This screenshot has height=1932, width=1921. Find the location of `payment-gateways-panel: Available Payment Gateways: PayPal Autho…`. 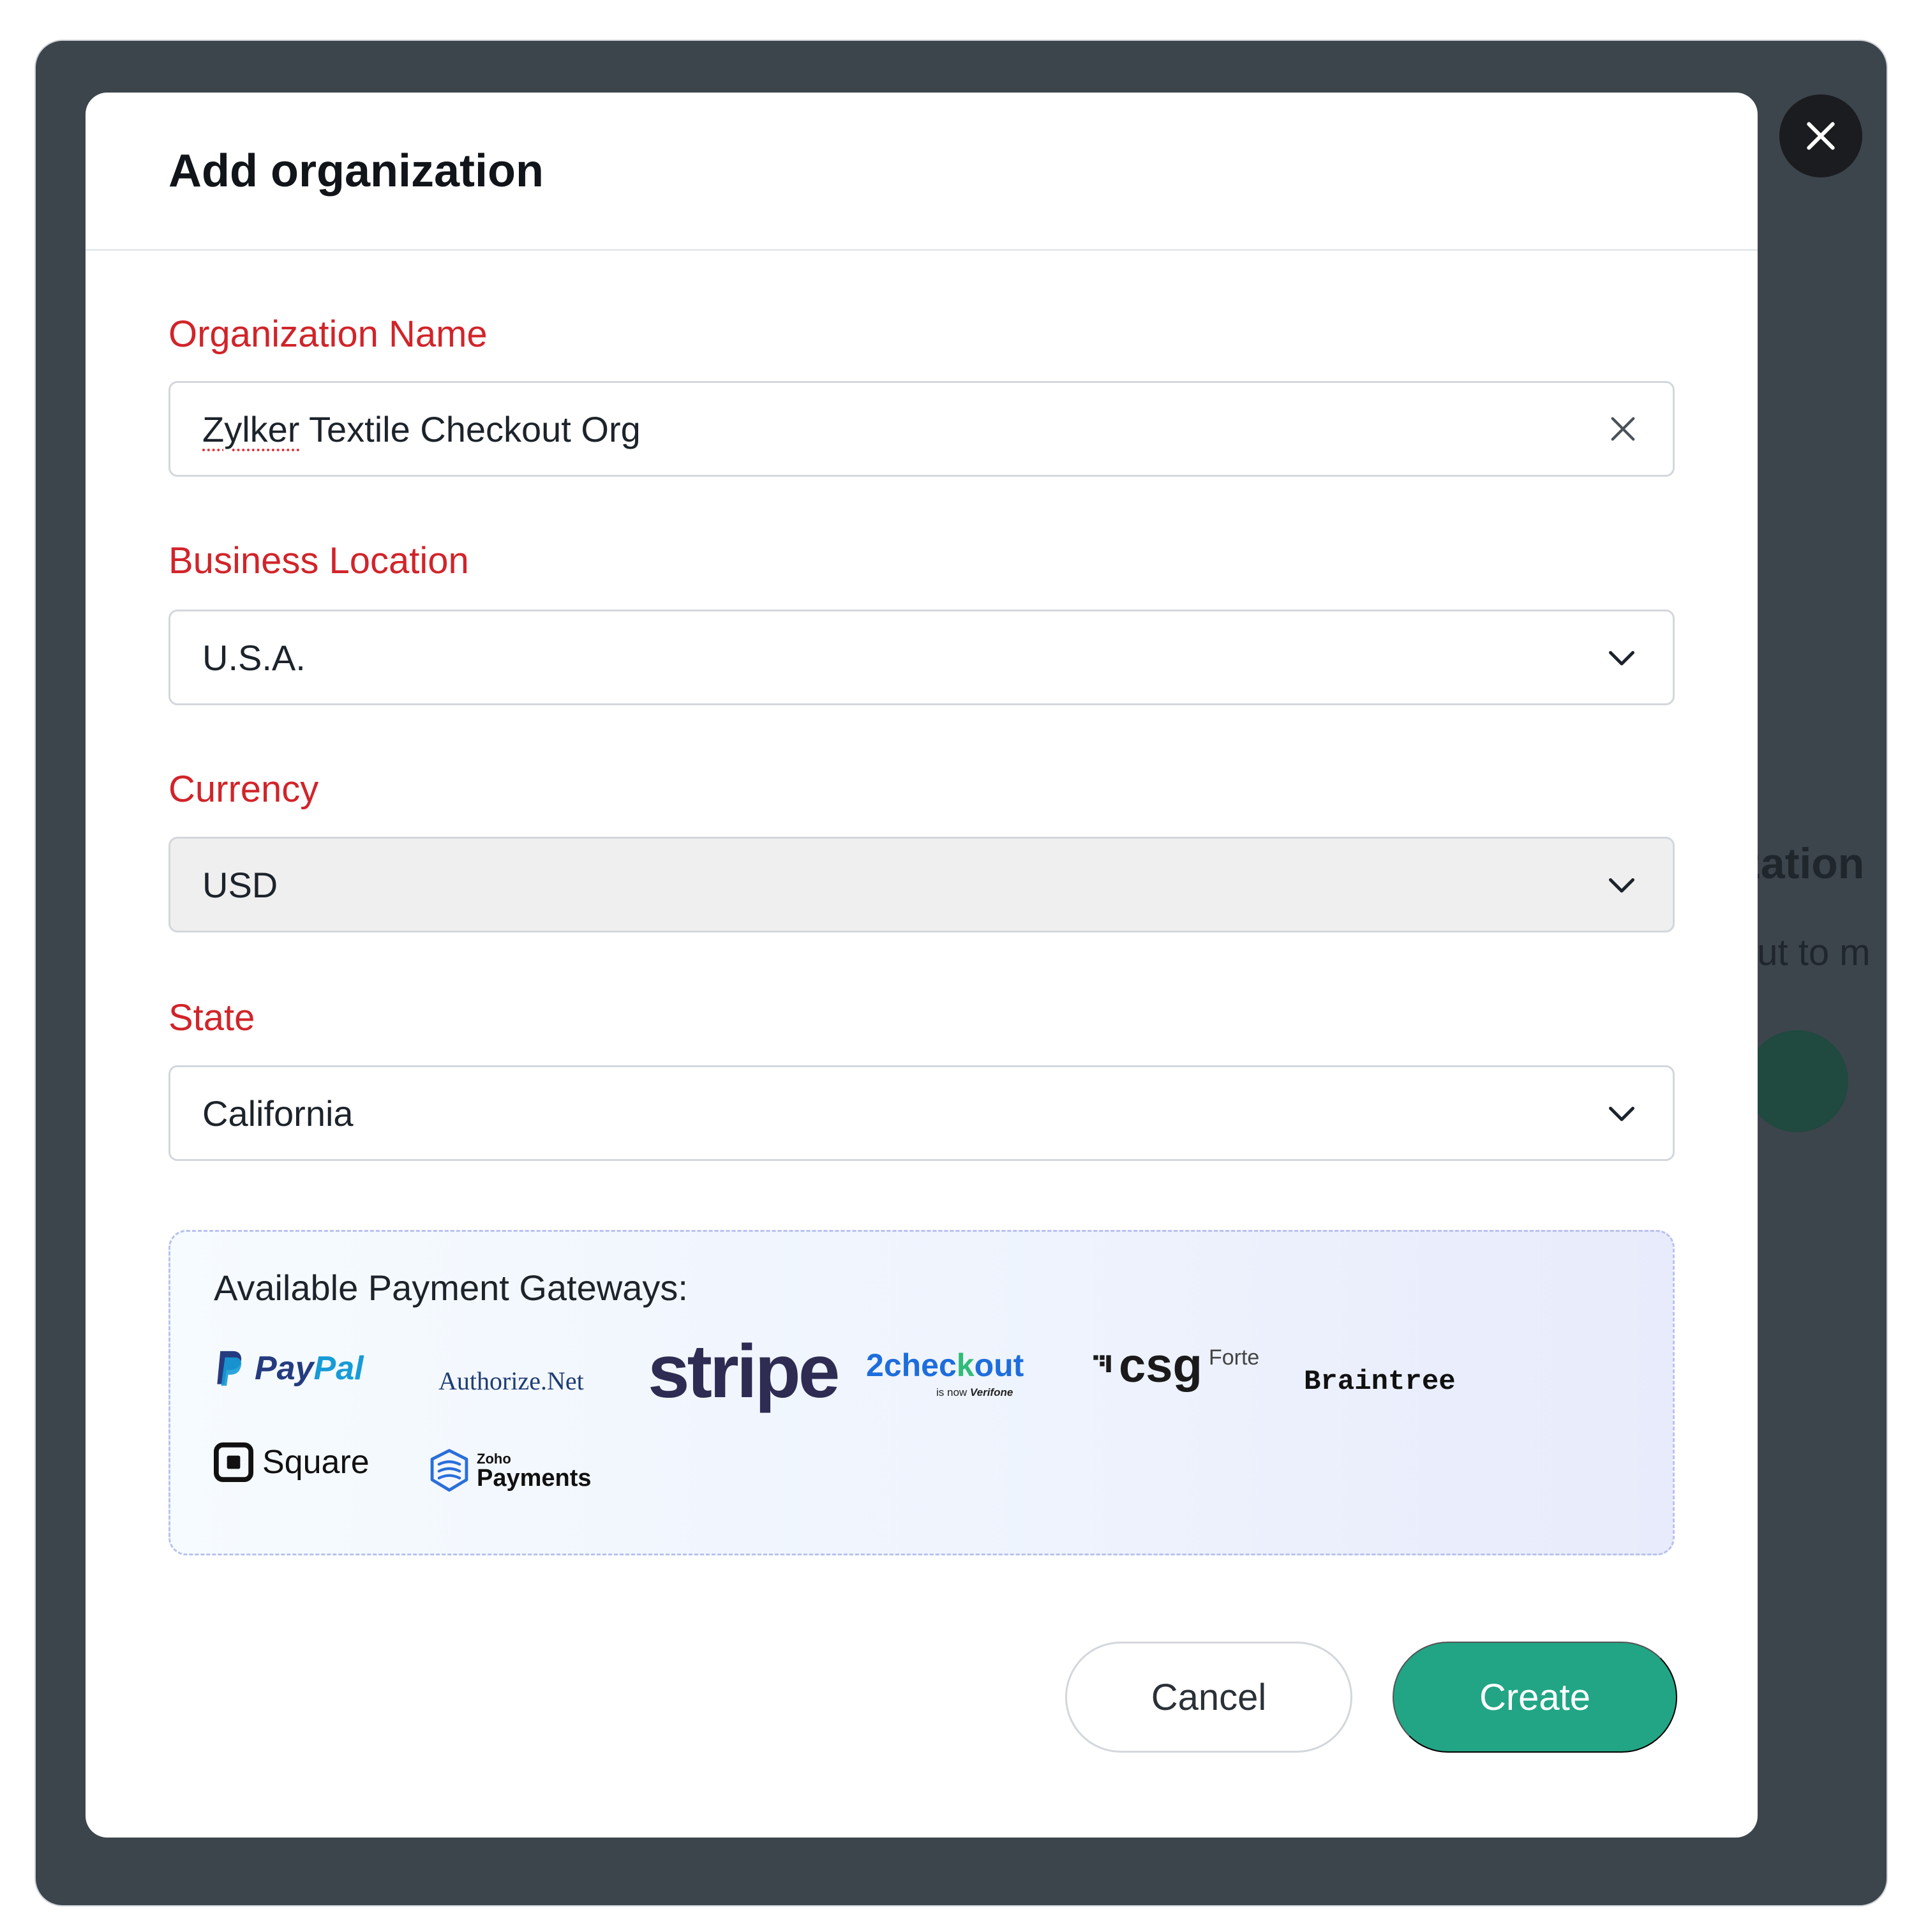

payment-gateways-panel: Available Payment Gateways: PayPal Autho… is located at coordinates (921, 1392).